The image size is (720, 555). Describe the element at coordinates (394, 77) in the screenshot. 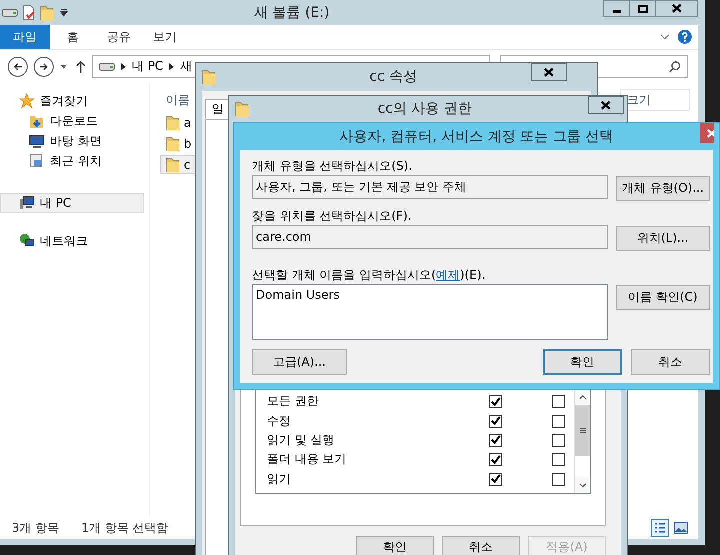

I see `window-title: cc 속성` at that location.